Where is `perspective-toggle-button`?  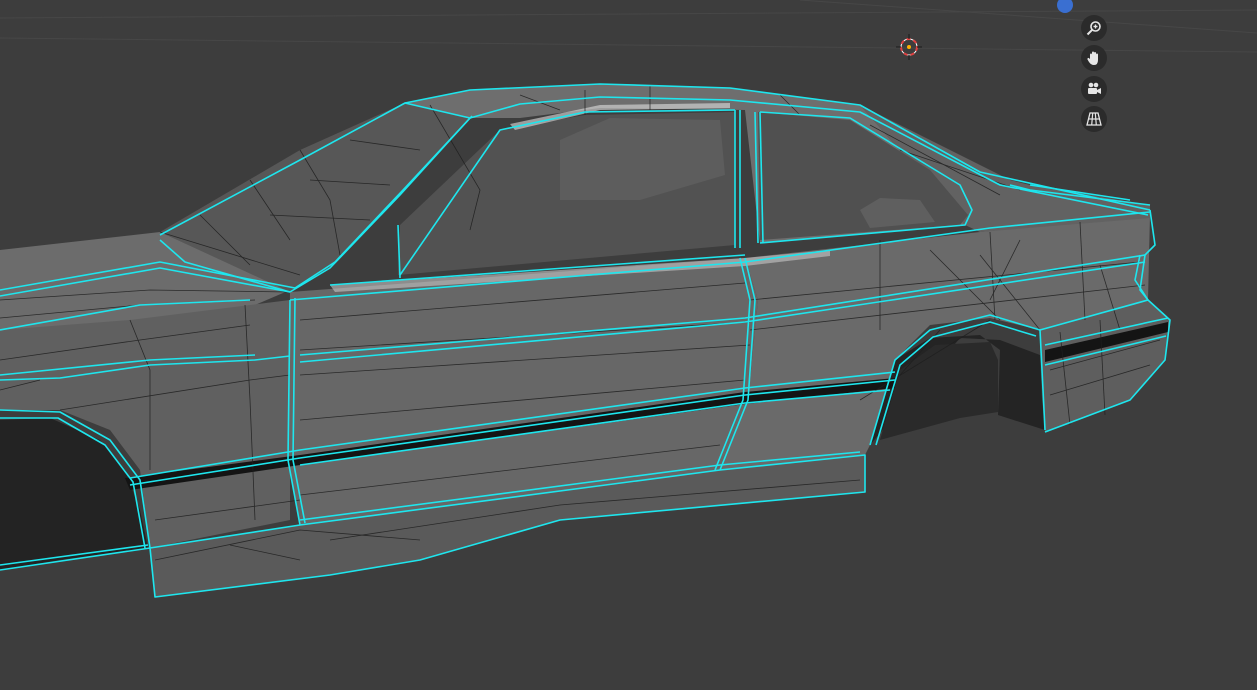
perspective-toggle-button is located at coordinates (1094, 119).